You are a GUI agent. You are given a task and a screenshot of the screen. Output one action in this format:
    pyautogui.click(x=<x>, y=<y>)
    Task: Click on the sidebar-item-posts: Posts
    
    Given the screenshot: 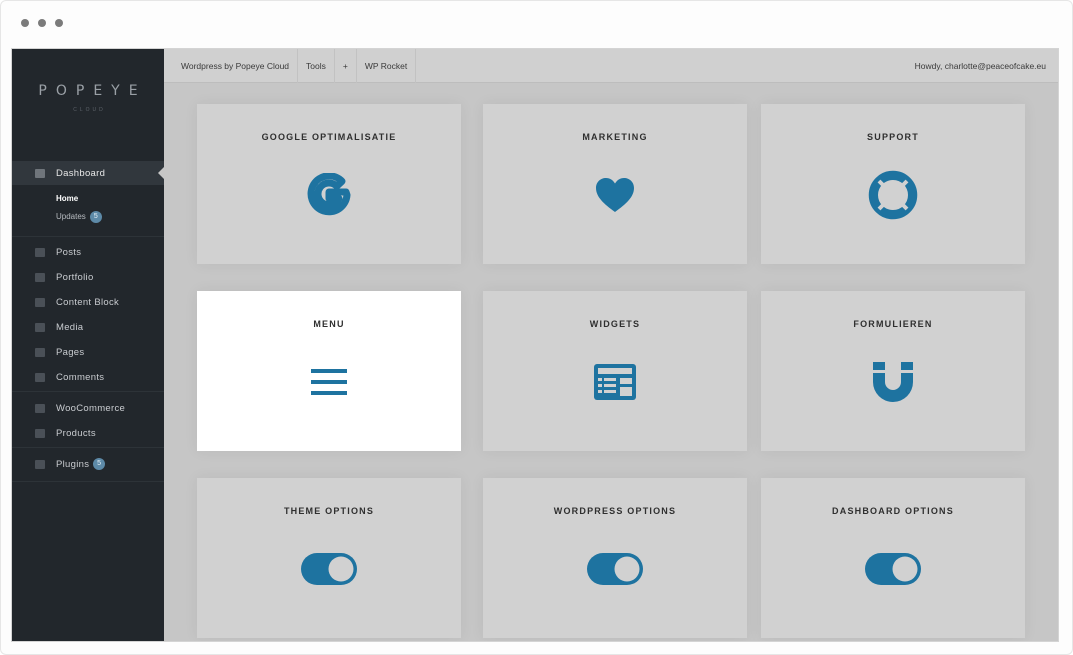 What is the action you would take?
    pyautogui.click(x=88, y=252)
    